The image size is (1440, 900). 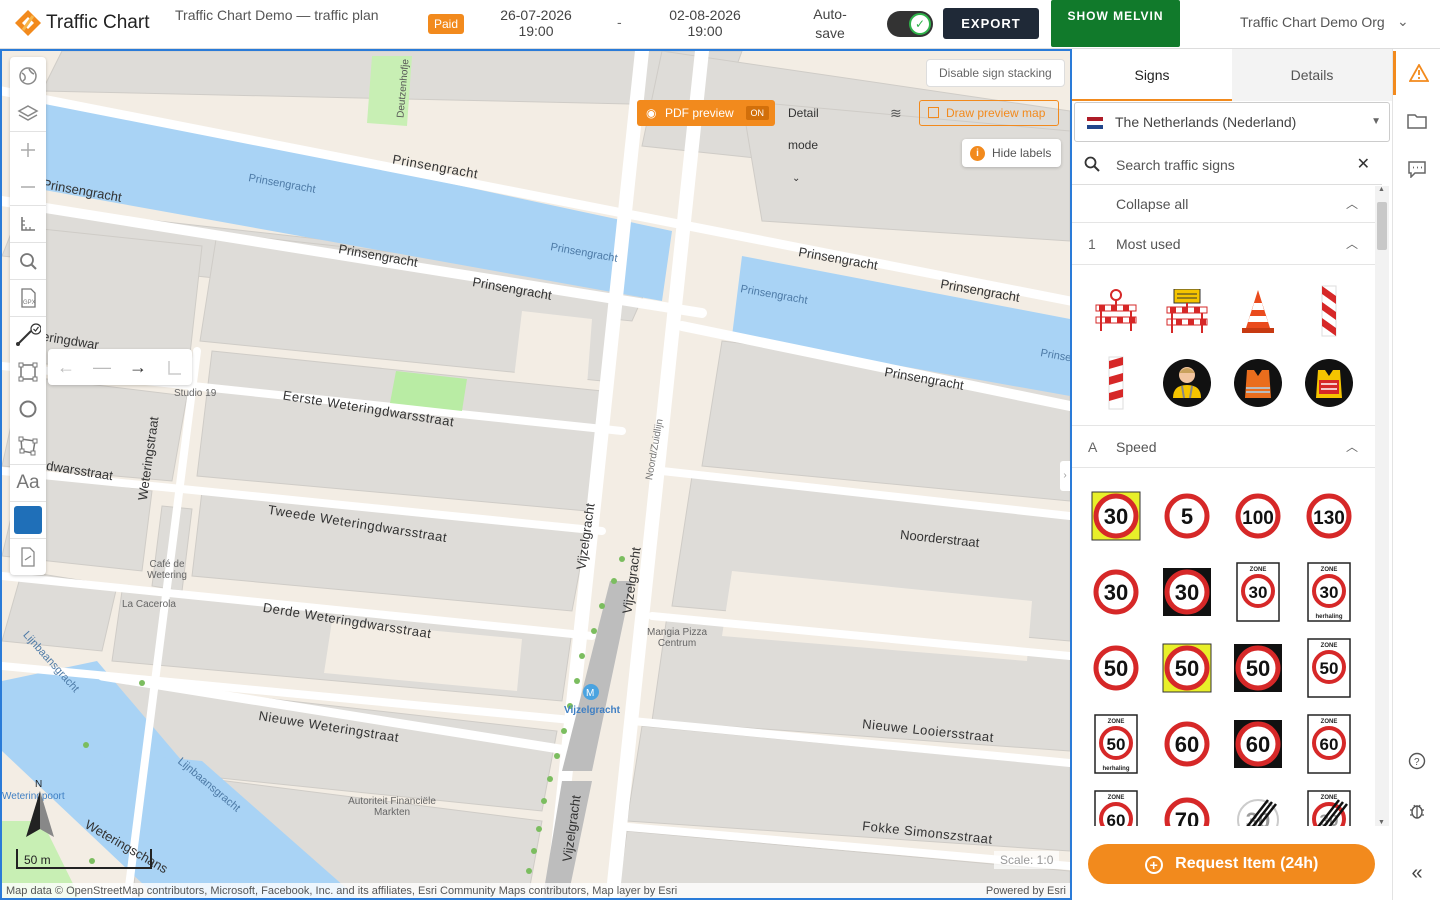 I want to click on speed-sign: 5, so click(x=1186, y=516).